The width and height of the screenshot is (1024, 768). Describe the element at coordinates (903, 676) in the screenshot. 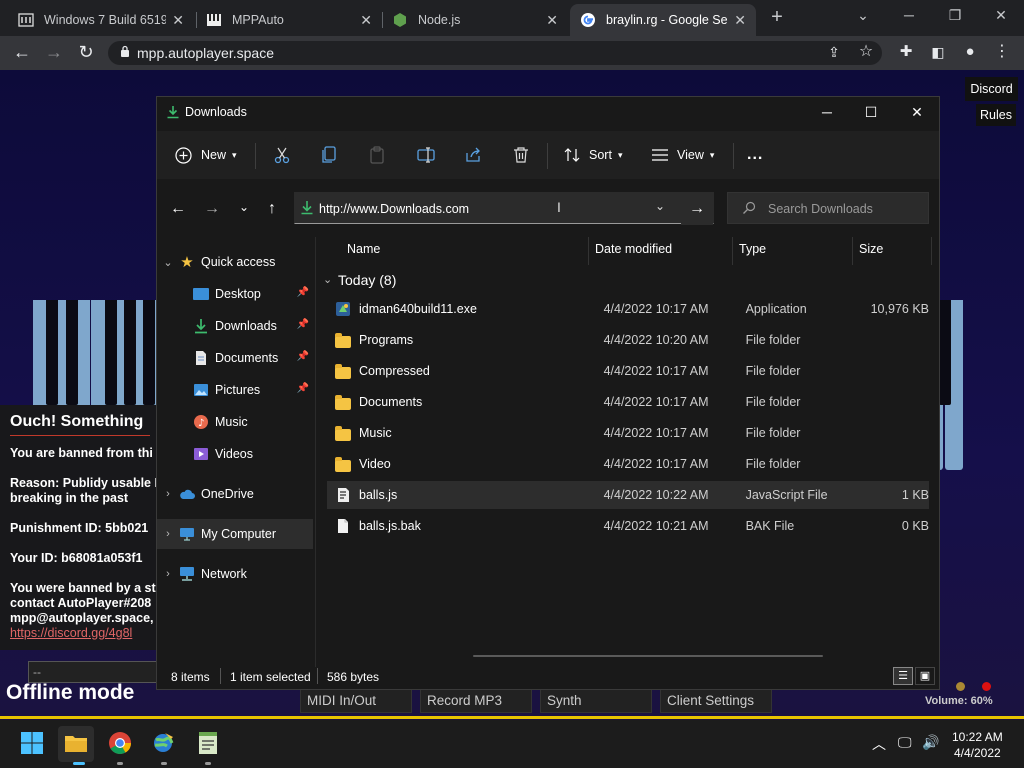

I see `details-view-icon: ☰` at that location.